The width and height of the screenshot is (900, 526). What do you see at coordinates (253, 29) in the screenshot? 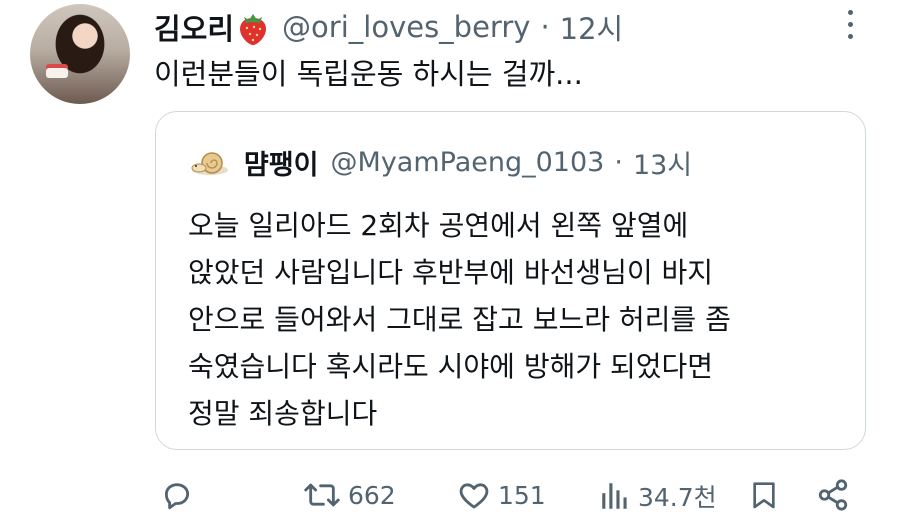
I see `strawberry-emoji` at bounding box center [253, 29].